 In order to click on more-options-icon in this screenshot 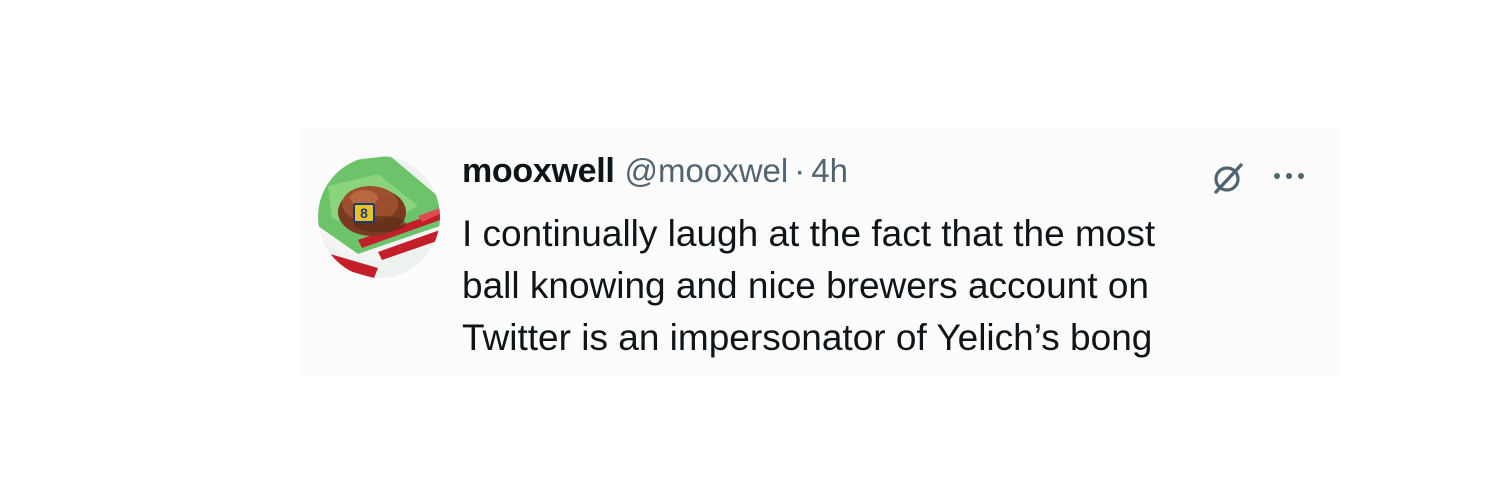, I will do `click(1290, 175)`.